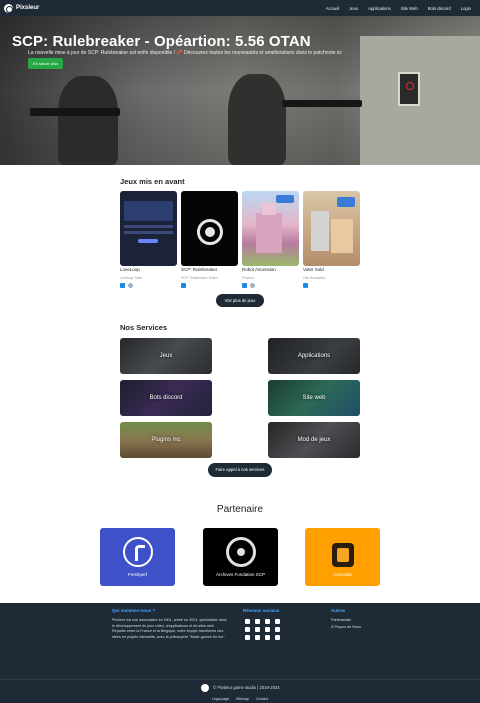  I want to click on discord-icon, so click(277, 621).